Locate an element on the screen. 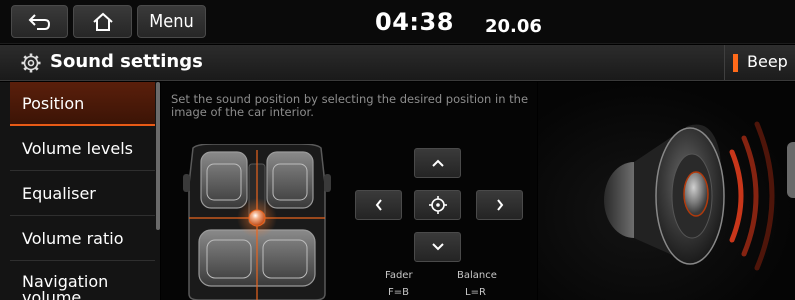 The height and width of the screenshot is (300, 795). sidebar-scrollbar is located at coordinates (158, 156).